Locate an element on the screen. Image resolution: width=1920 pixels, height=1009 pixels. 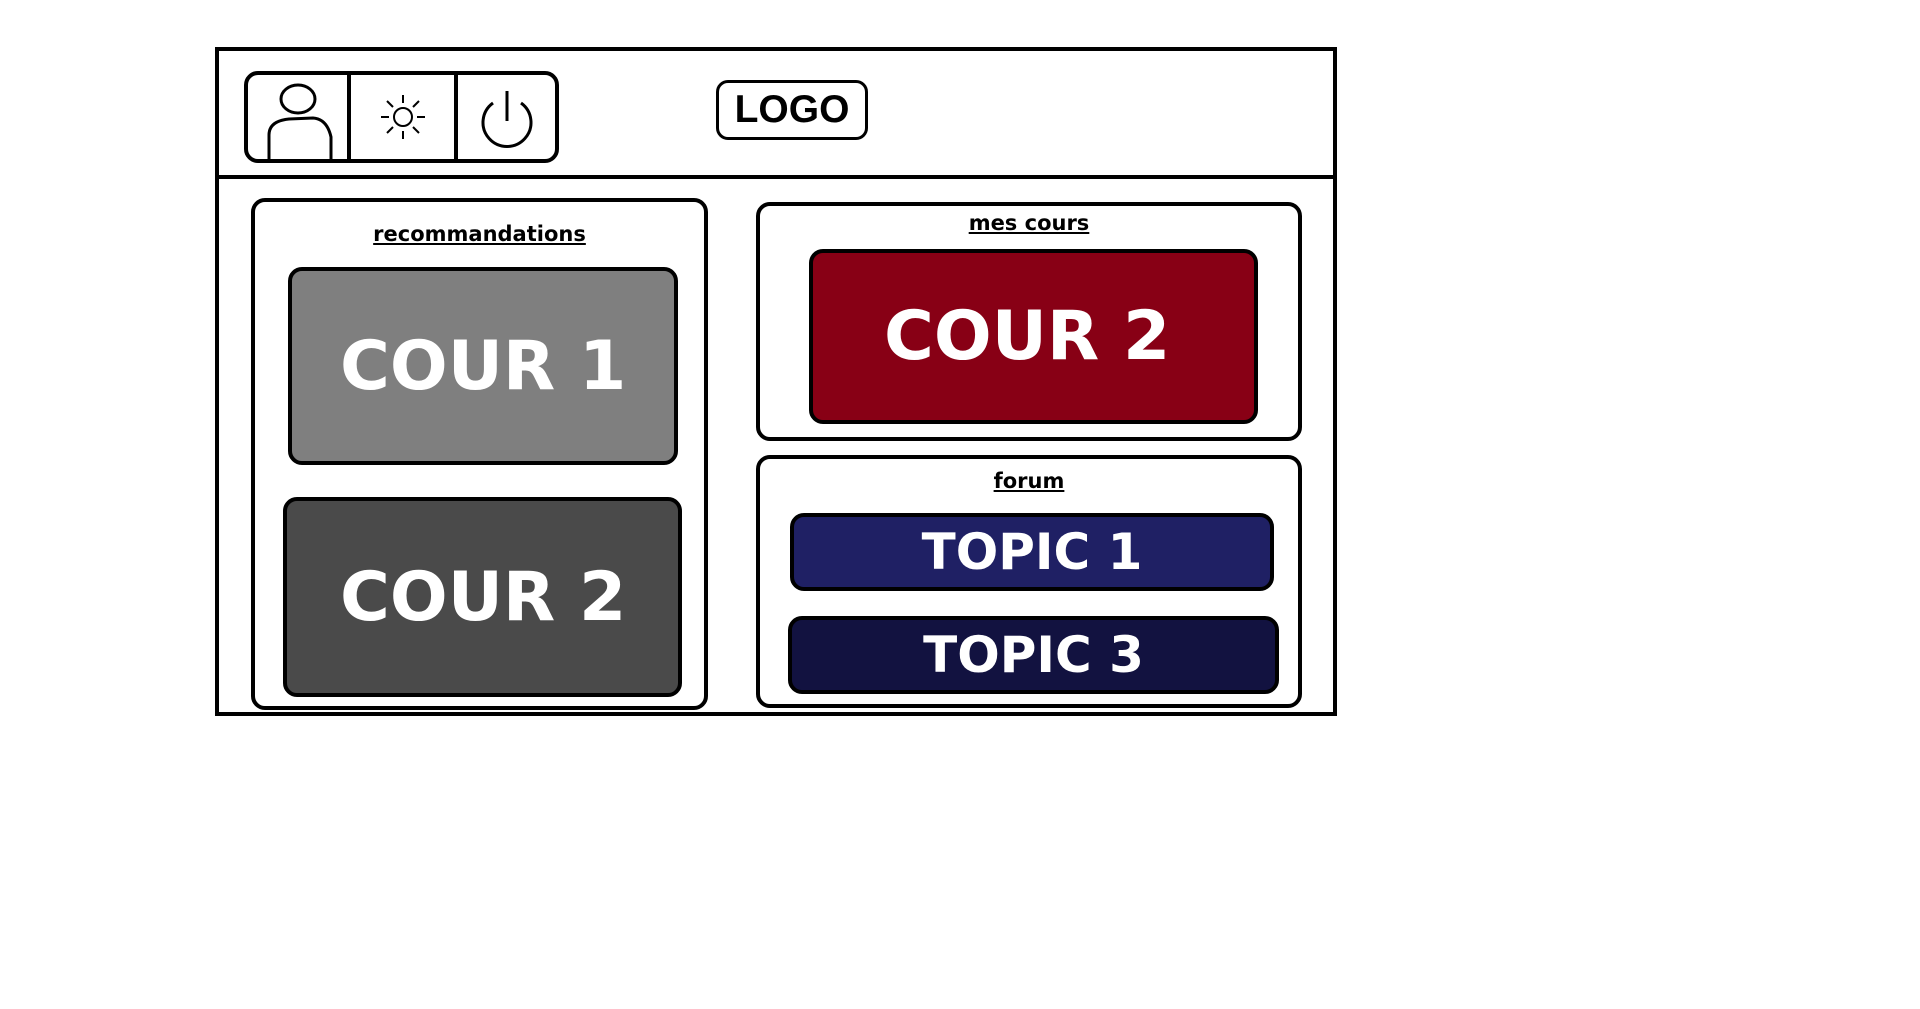
forum-panel: forum TOPIC 1 TOPIC 3 is located at coordinates (1029, 581).